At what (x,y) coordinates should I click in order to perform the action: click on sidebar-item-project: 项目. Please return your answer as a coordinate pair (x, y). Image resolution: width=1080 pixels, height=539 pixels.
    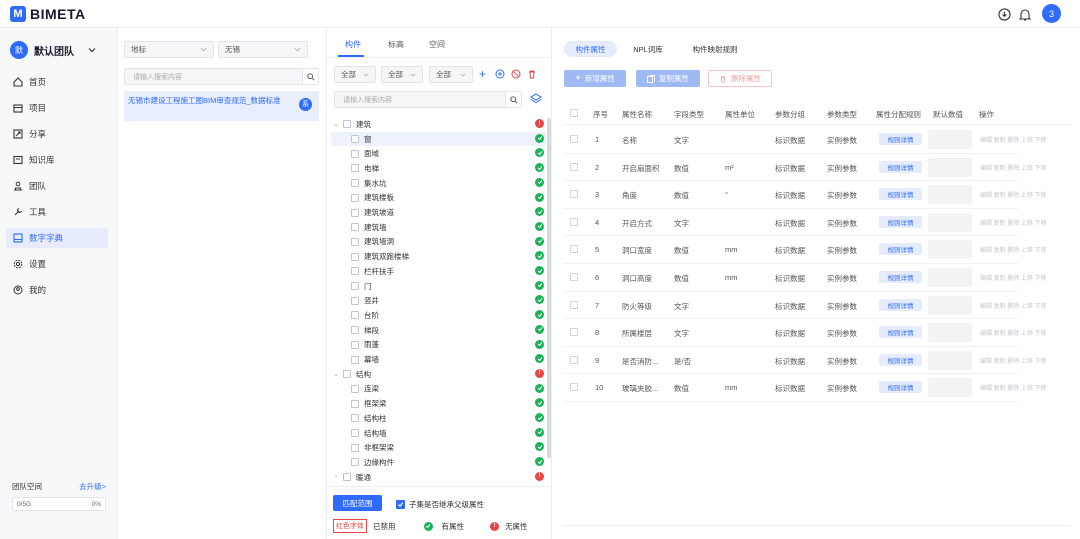
    Looking at the image, I should click on (57, 108).